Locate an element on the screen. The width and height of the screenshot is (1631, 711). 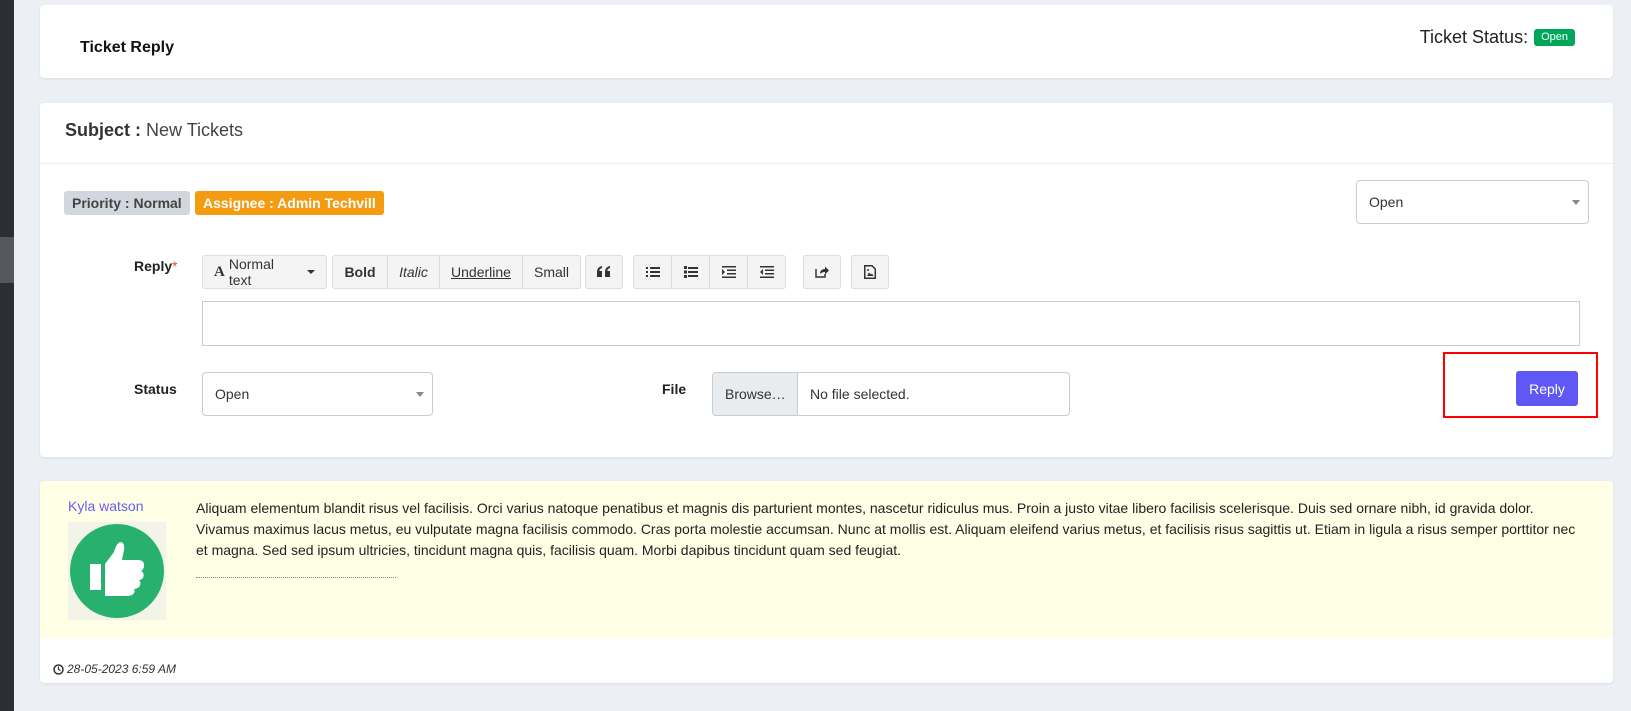
file-input: Browse… No file selected. is located at coordinates (891, 394).